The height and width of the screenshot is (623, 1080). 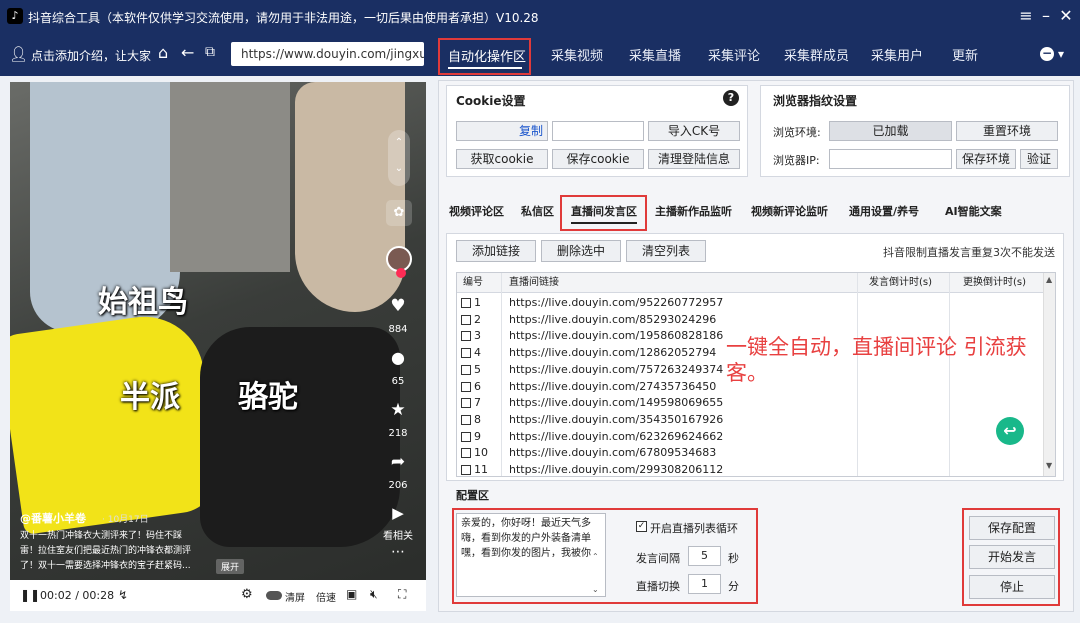 What do you see at coordinates (755, 402) in the screenshot?
I see `table-row: 7 https://live.douyin.com/149598069655` at bounding box center [755, 402].